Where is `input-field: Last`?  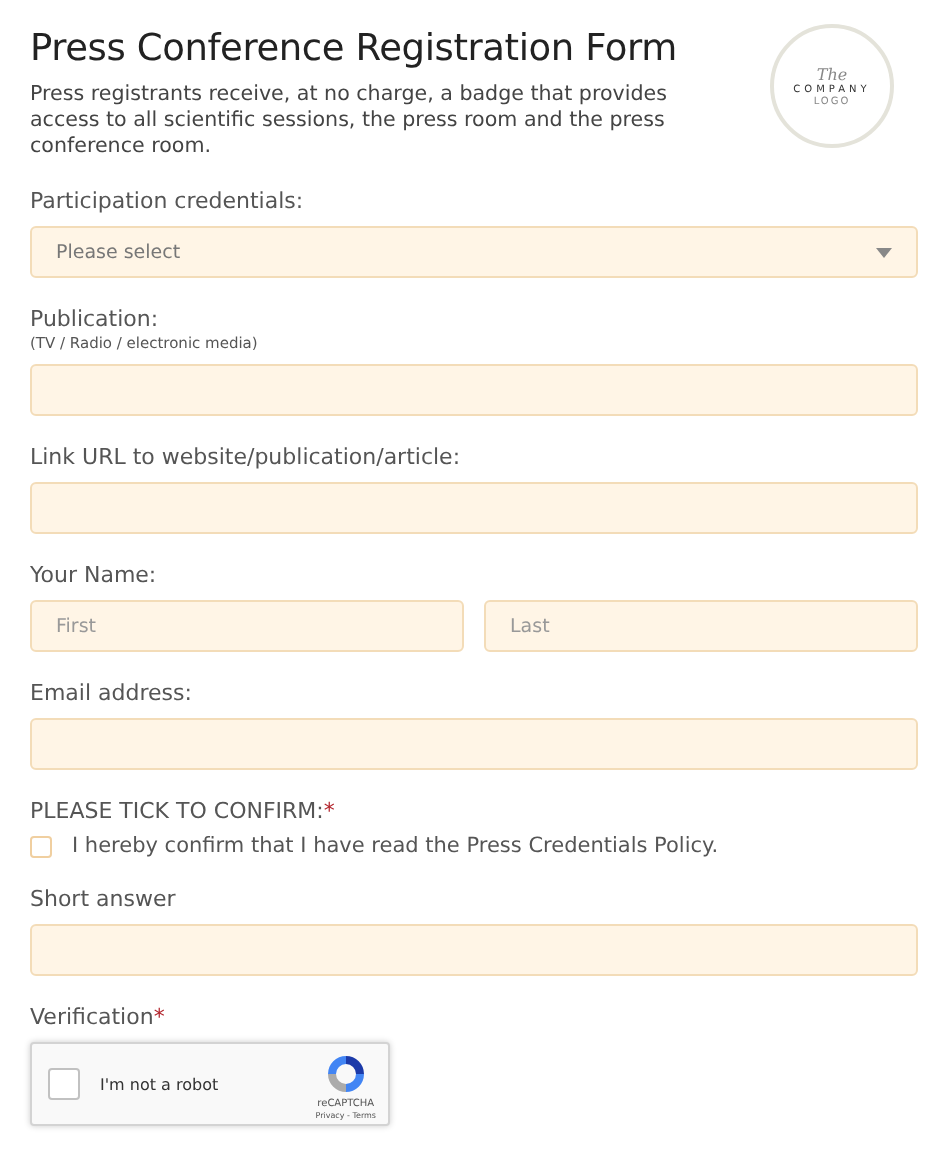
input-field: Last is located at coordinates (701, 626).